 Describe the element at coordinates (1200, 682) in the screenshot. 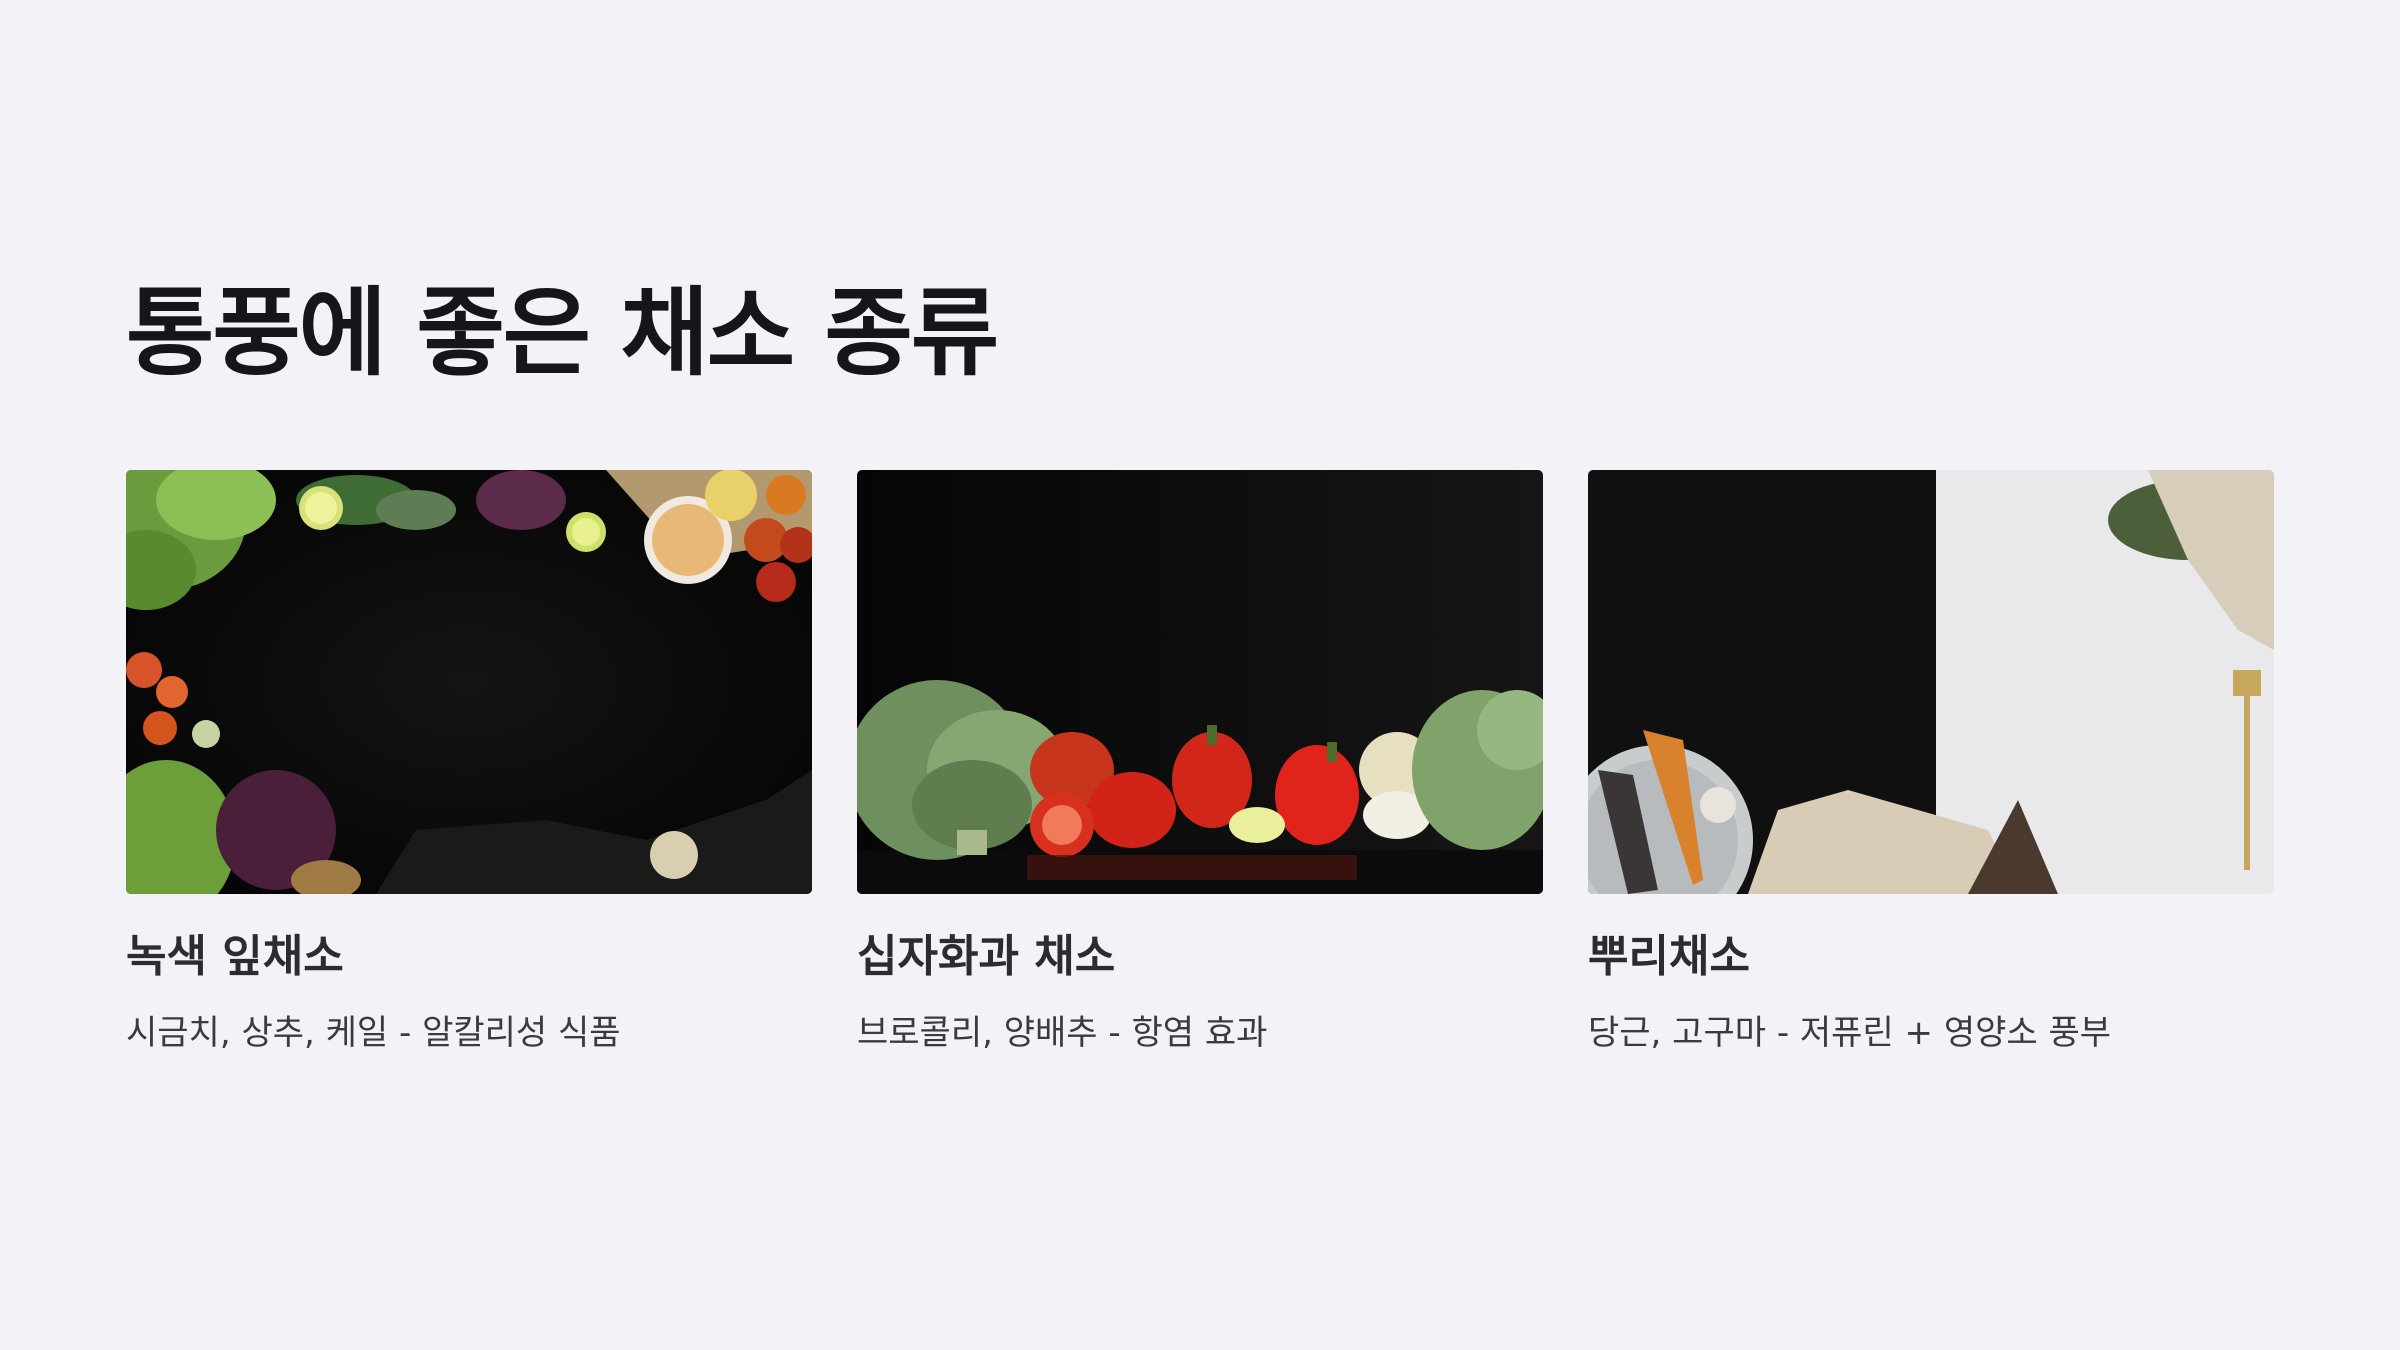

I see `cruciferous-photo` at that location.